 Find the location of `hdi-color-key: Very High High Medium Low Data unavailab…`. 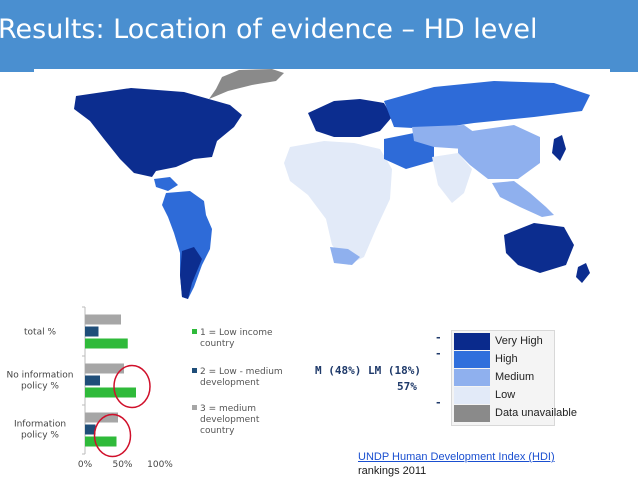

hdi-color-key: Very High High Medium Low Data unavailab… is located at coordinates (514, 378).